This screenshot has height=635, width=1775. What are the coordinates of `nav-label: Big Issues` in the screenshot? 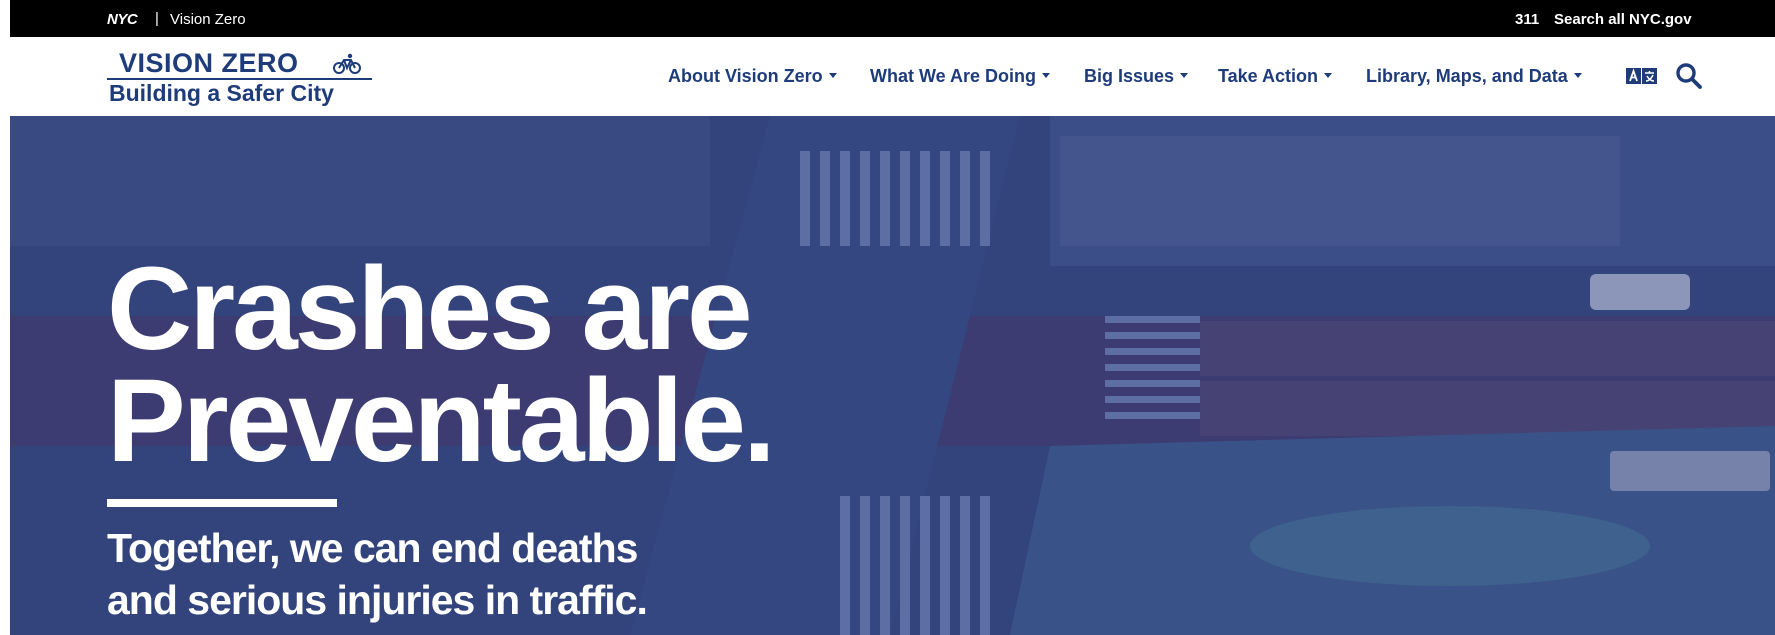 It's located at (1129, 76).